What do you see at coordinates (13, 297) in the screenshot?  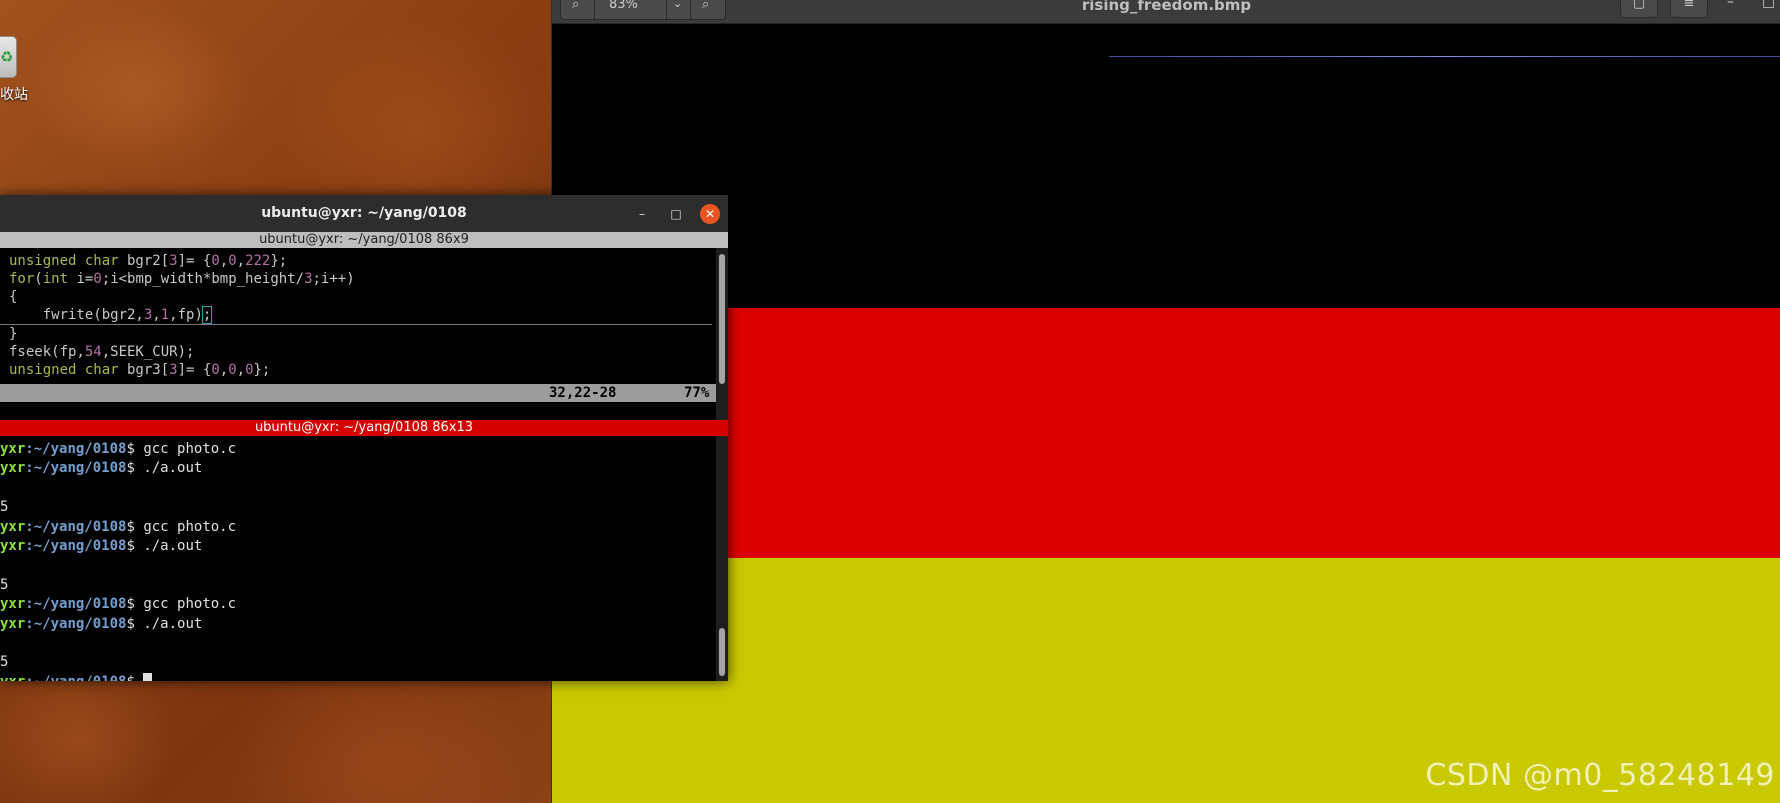 I see `code-line: {` at bounding box center [13, 297].